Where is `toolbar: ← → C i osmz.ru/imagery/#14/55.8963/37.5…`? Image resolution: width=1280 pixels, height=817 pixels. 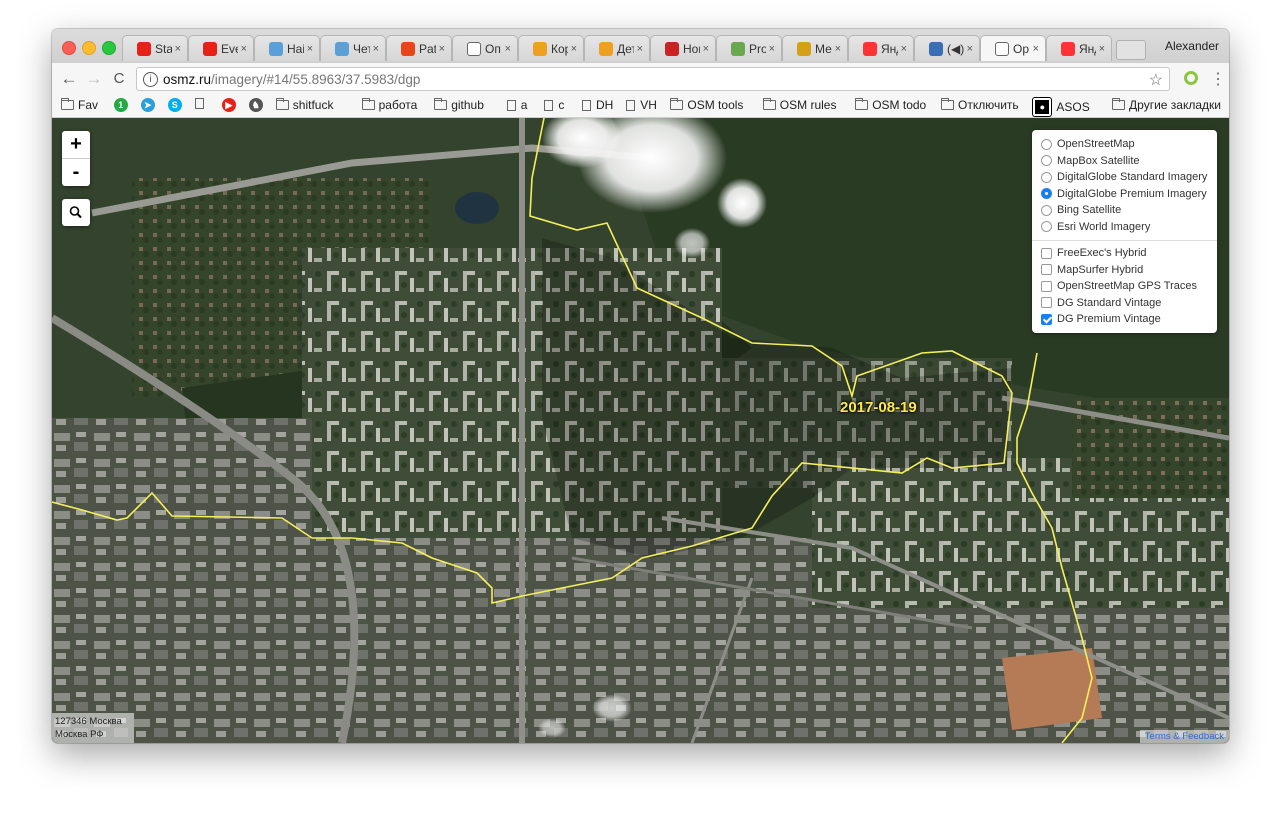
toolbar: ← → C i osmz.ru/imagery/#14/55.8963/37.5… is located at coordinates (640, 79).